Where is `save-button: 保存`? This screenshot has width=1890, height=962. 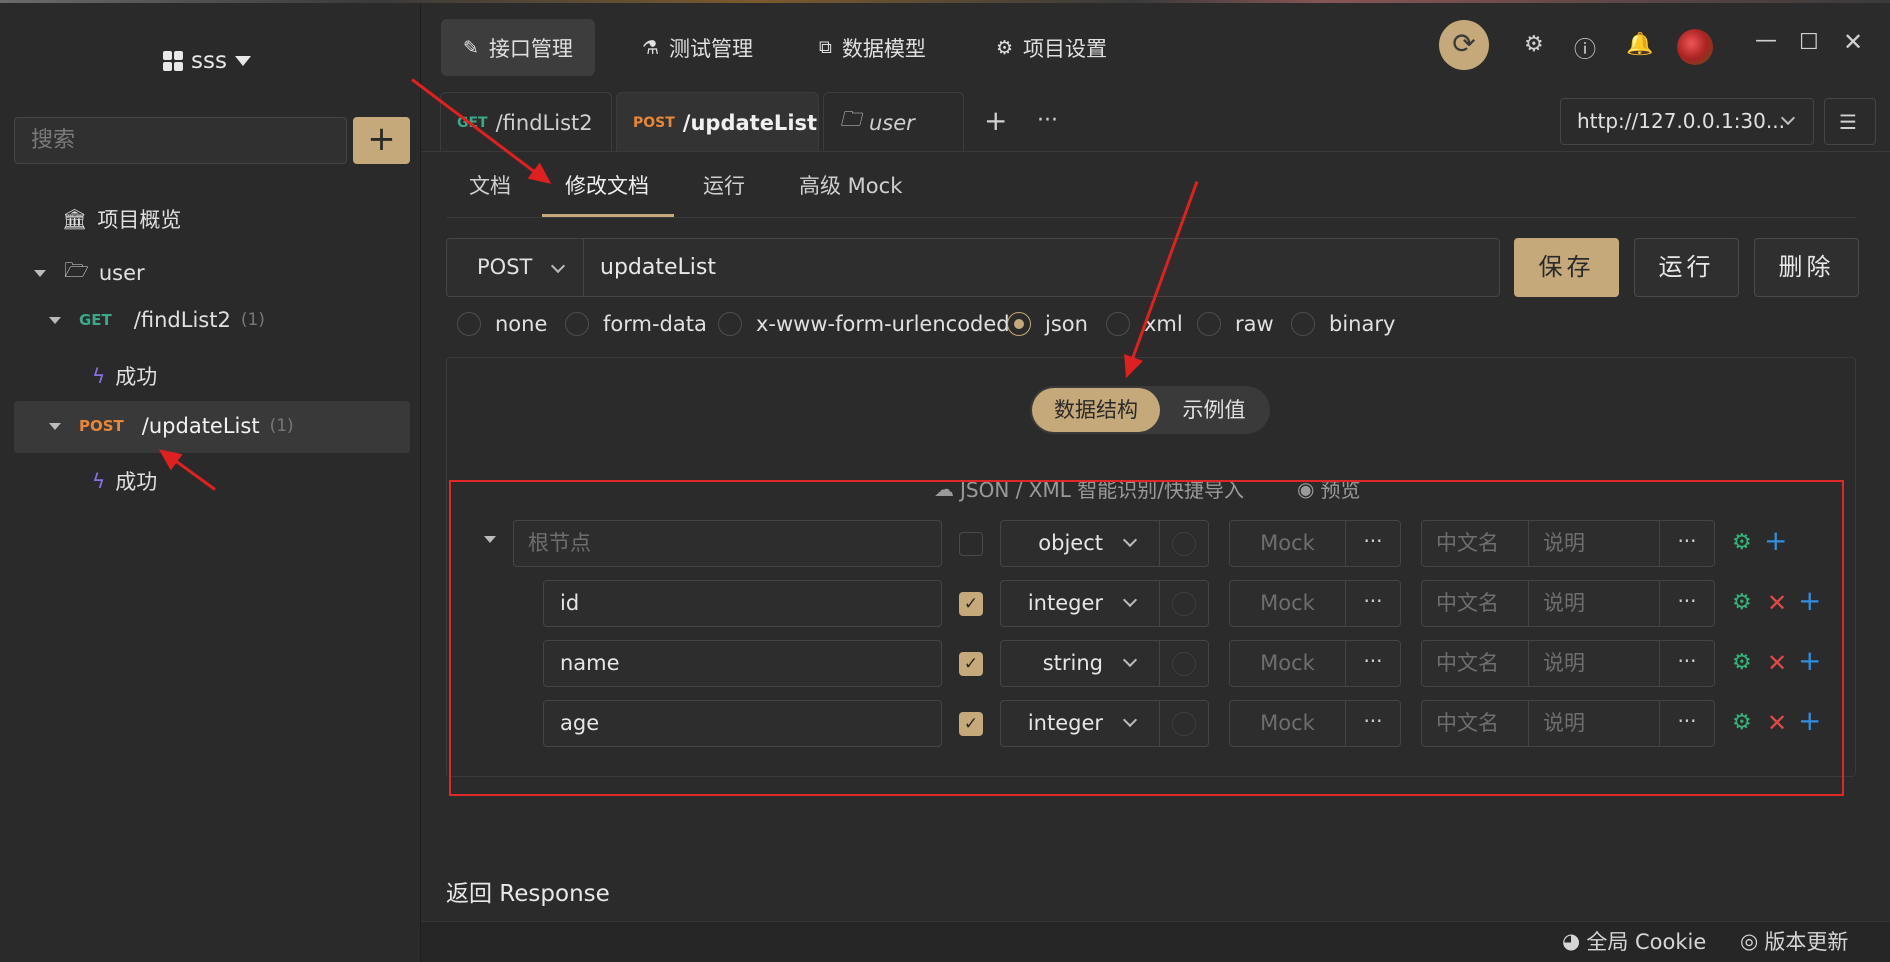 save-button: 保存 is located at coordinates (1566, 267).